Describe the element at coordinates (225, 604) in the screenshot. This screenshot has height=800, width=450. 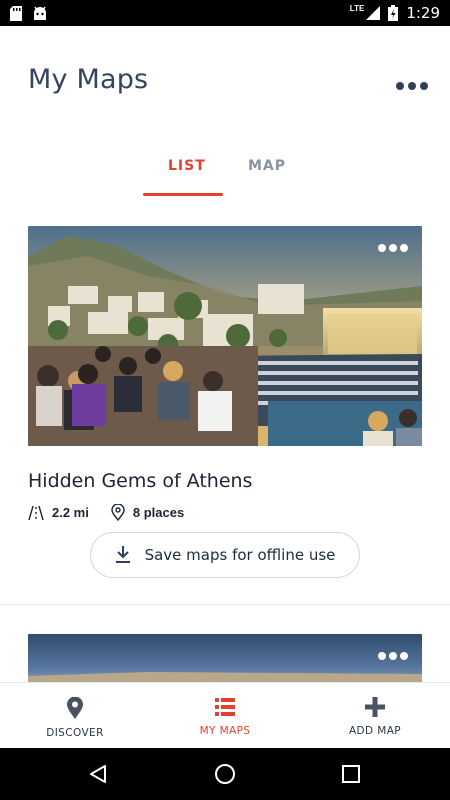
I see `card-divider` at that location.